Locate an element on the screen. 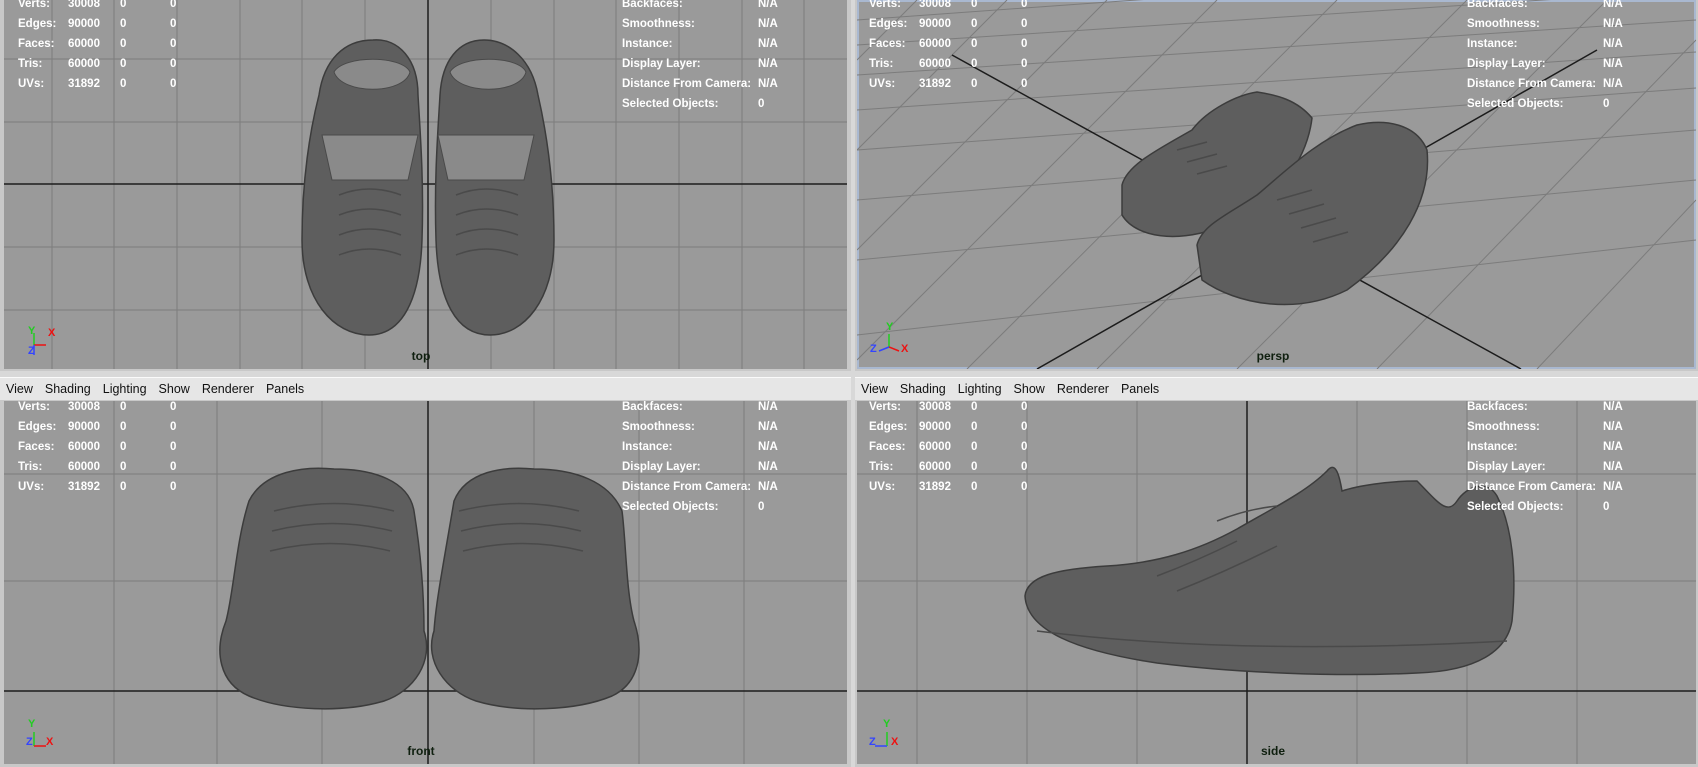 Image resolution: width=1698 pixels, height=767 pixels. stat-row: Verts: 30008 0 0 is located at coordinates (948, 7).